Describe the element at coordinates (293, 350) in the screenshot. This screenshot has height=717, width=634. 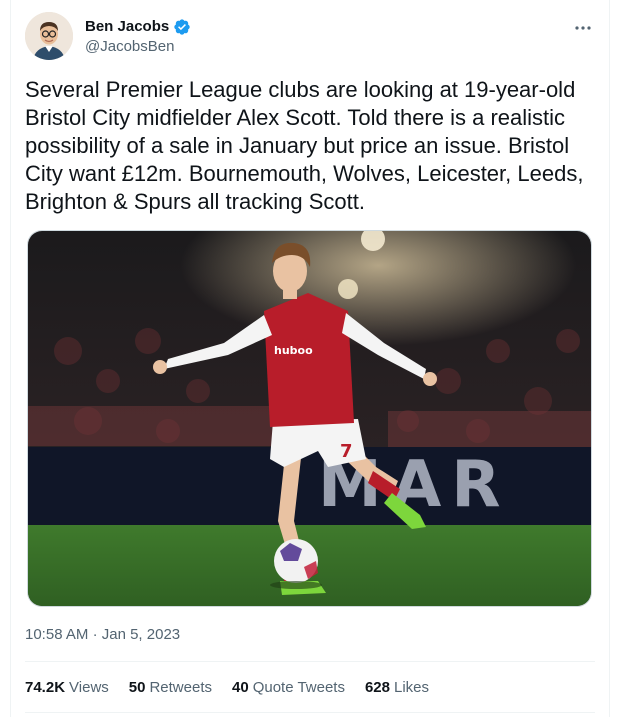
I see `shirt-sponsor: huboo` at that location.